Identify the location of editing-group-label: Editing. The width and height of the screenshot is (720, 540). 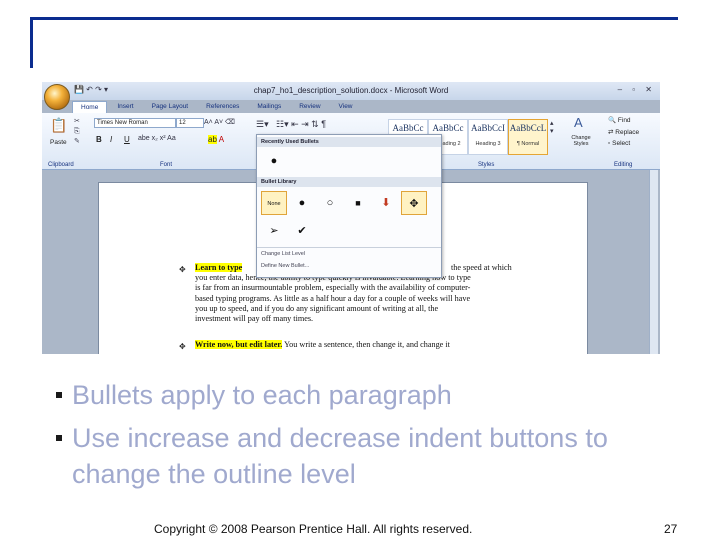
(623, 165).